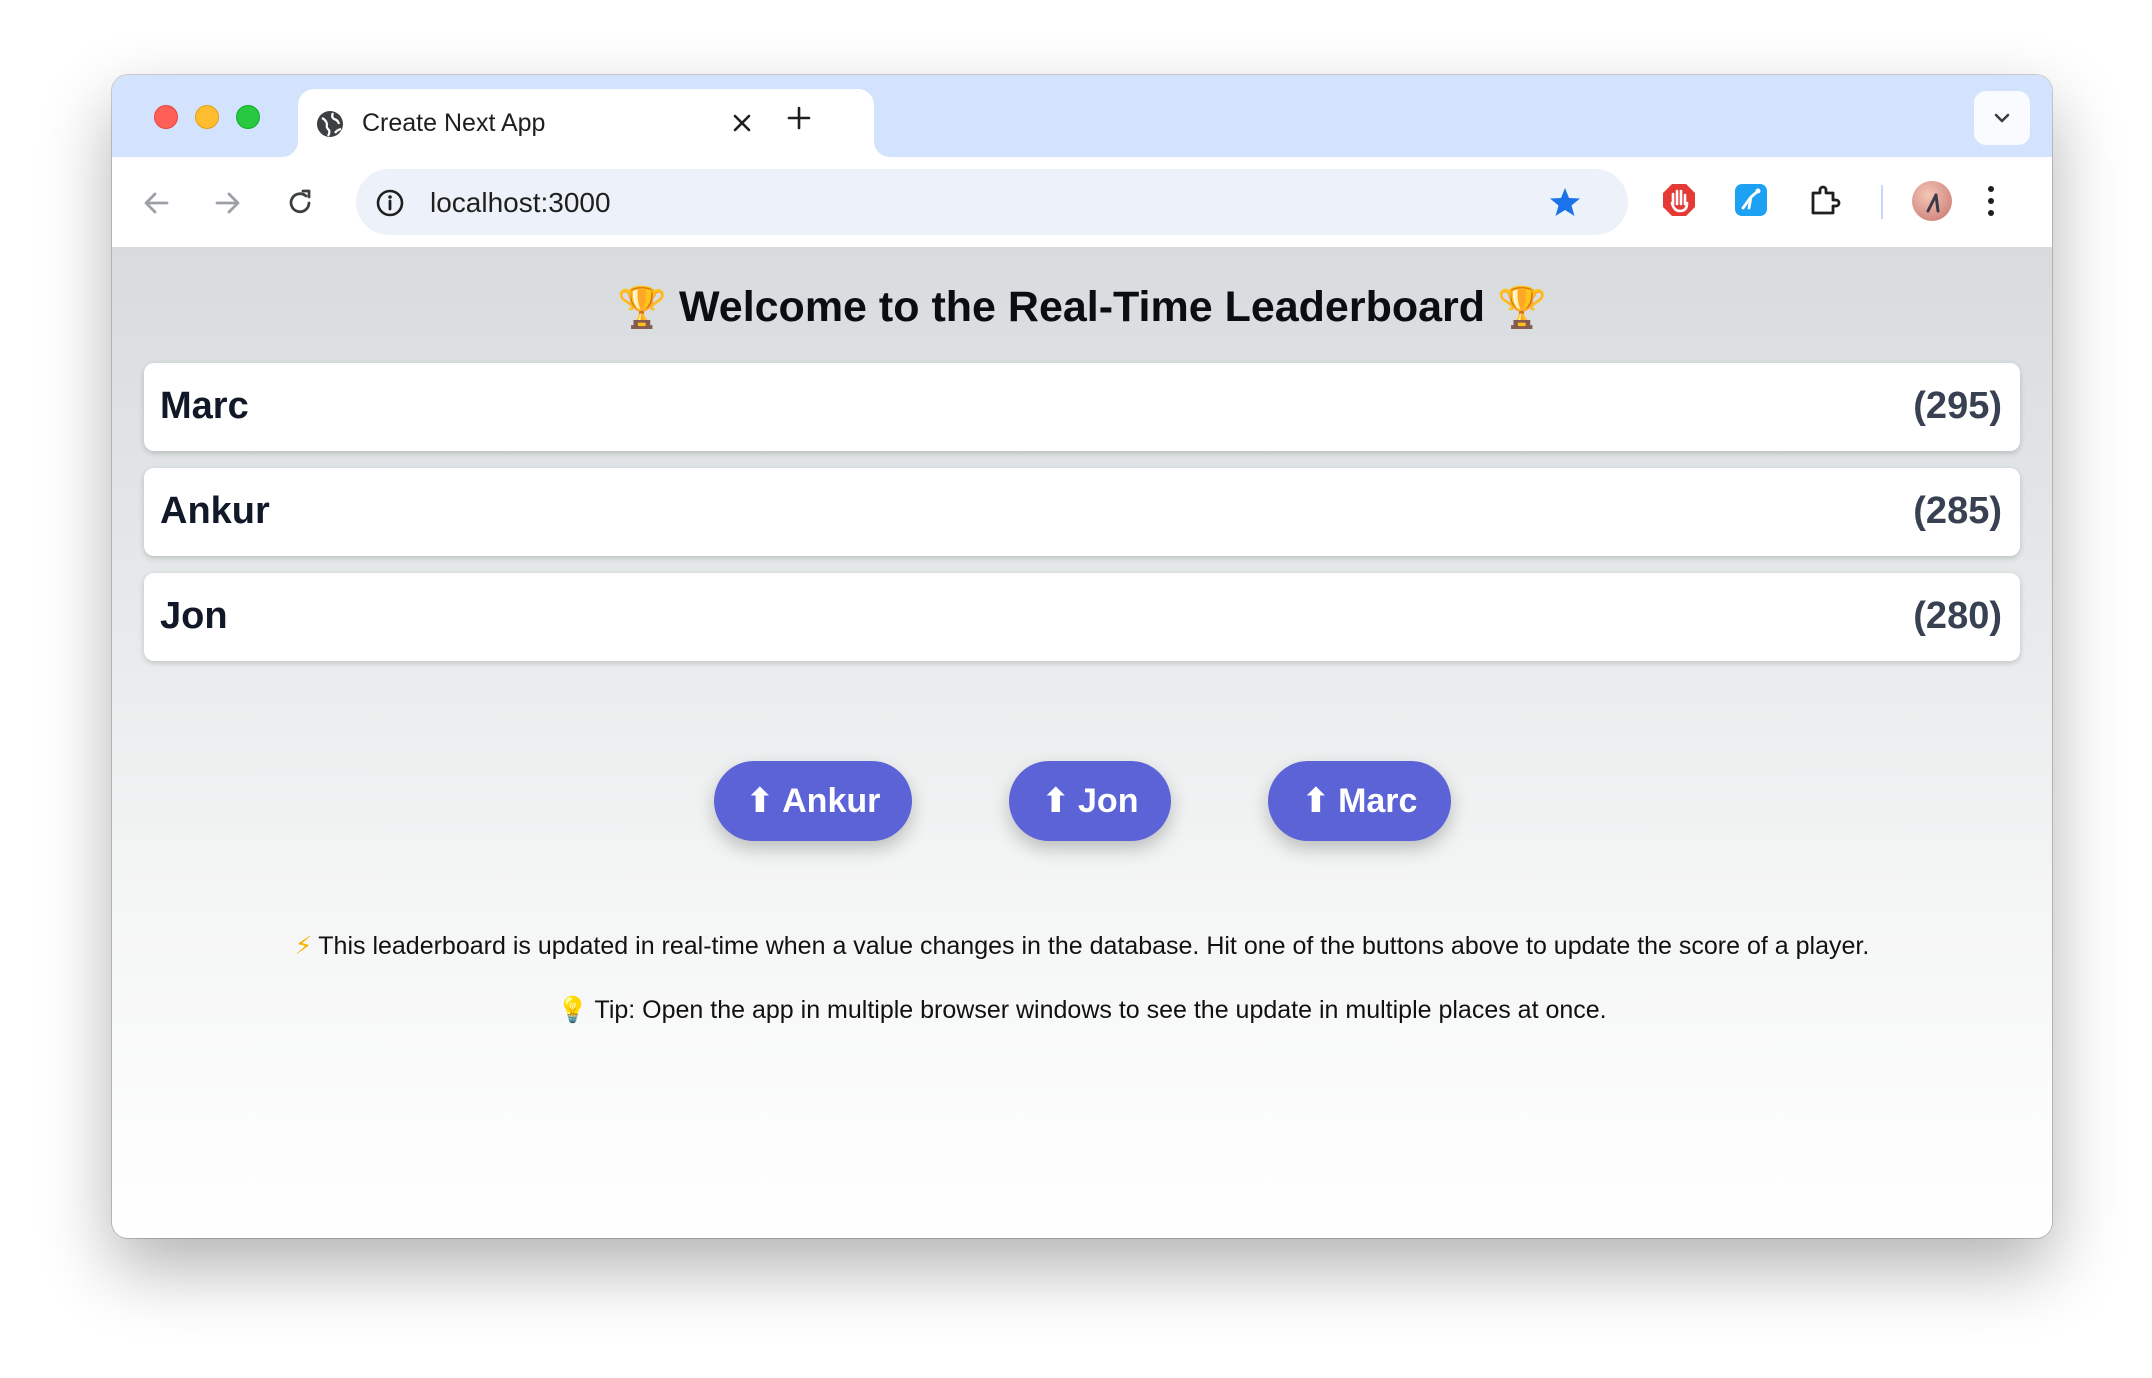 This screenshot has height=1378, width=2152. Describe the element at coordinates (1957, 616) in the screenshot. I see `player-score: (280)` at that location.